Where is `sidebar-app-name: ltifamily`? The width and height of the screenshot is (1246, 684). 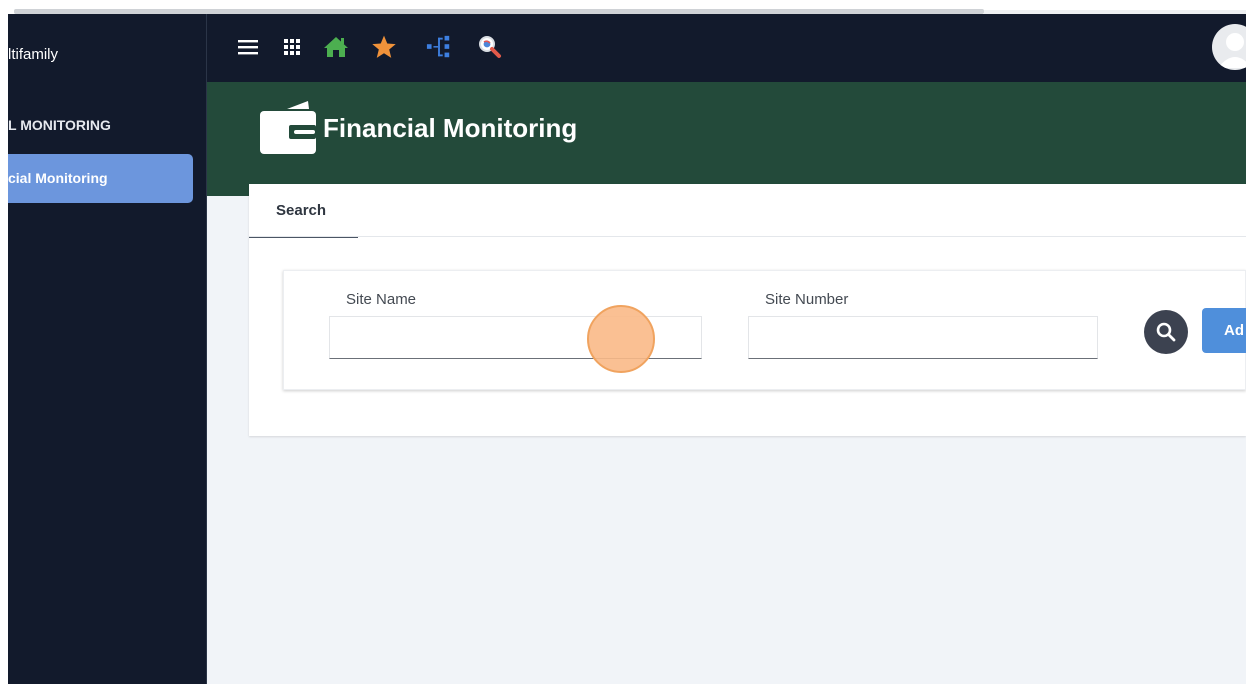
sidebar-app-name: ltifamily is located at coordinates (33, 54).